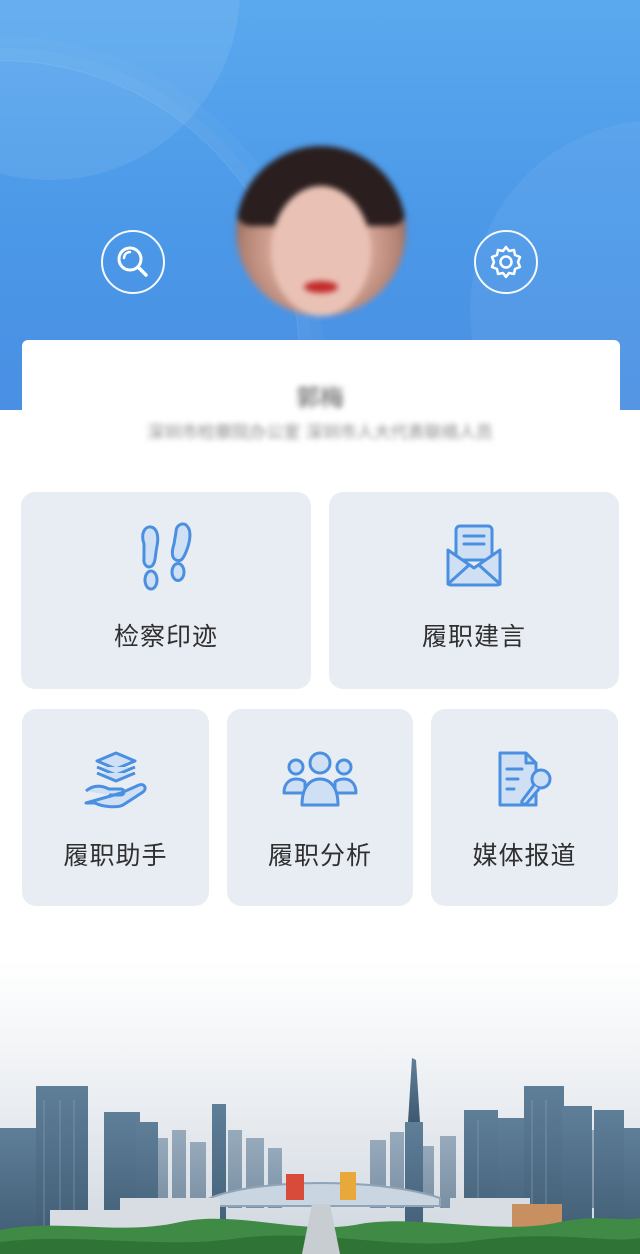 The image size is (640, 1254). I want to click on people-group-icon, so click(320, 779).